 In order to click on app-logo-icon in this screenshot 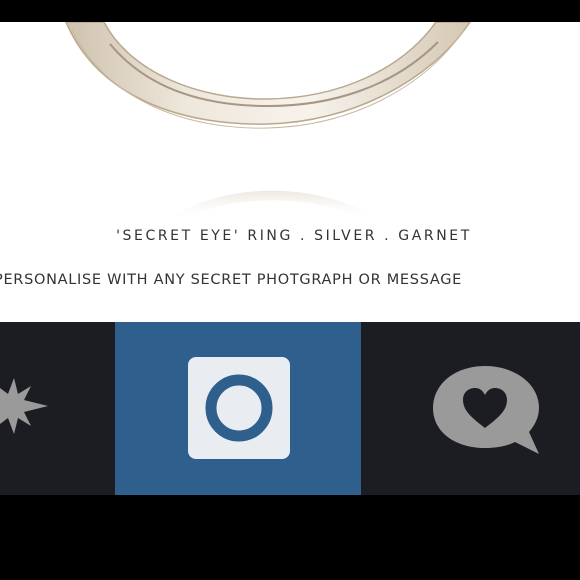, I will do `click(239, 408)`.